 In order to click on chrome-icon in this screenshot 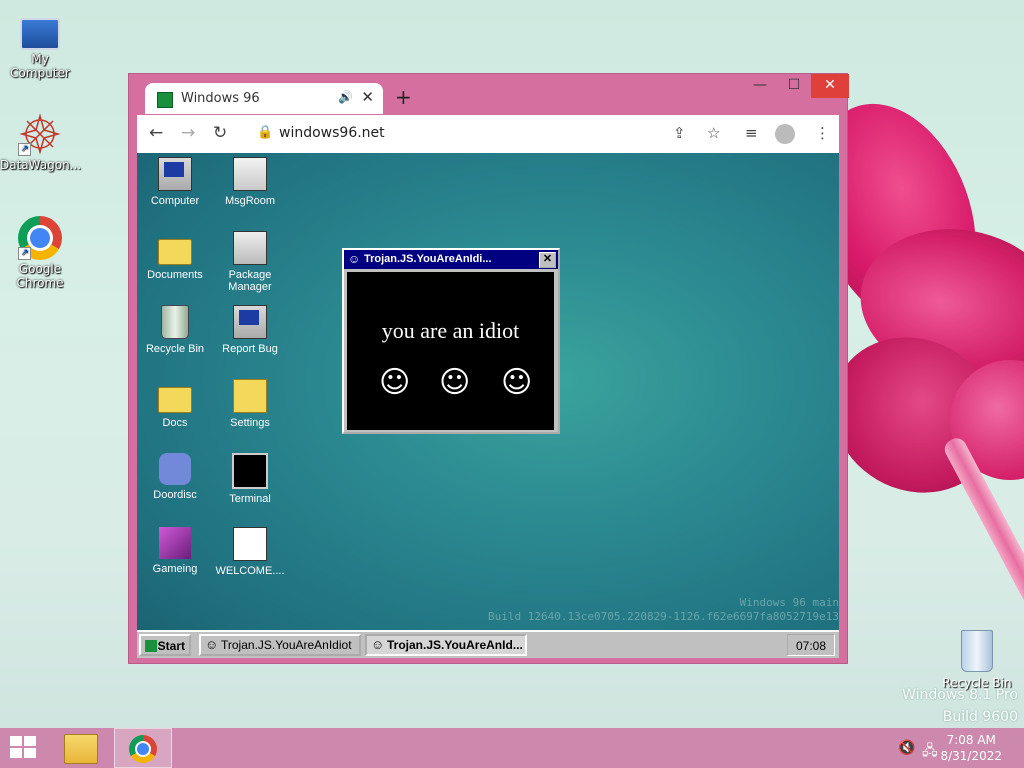, I will do `click(143, 749)`.